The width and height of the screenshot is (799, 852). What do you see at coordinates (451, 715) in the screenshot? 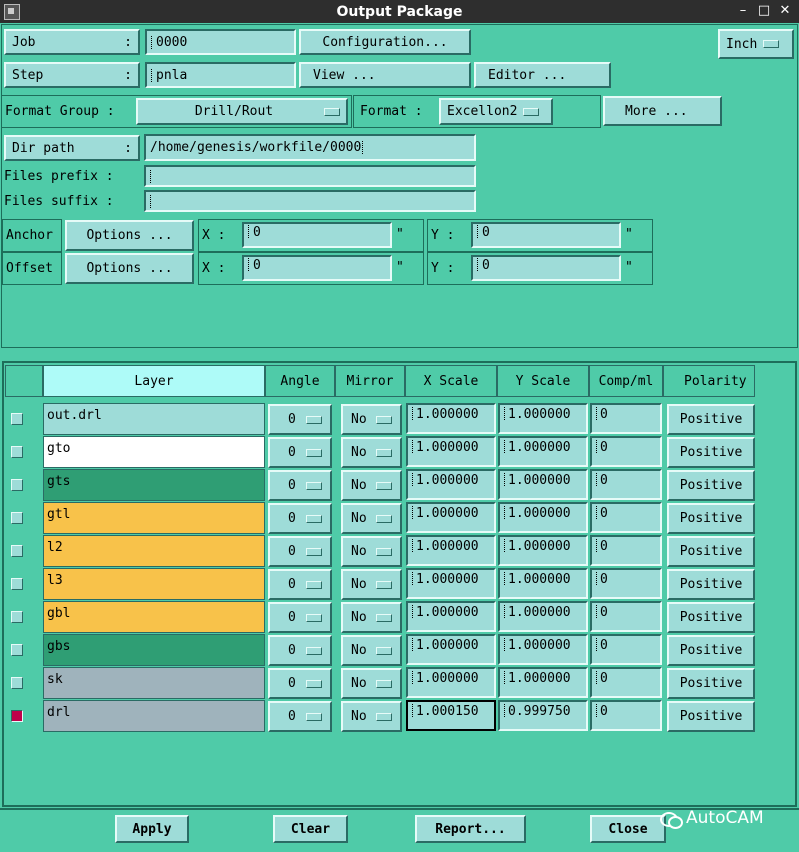
I see `x-scale-input: 1.000150` at bounding box center [451, 715].